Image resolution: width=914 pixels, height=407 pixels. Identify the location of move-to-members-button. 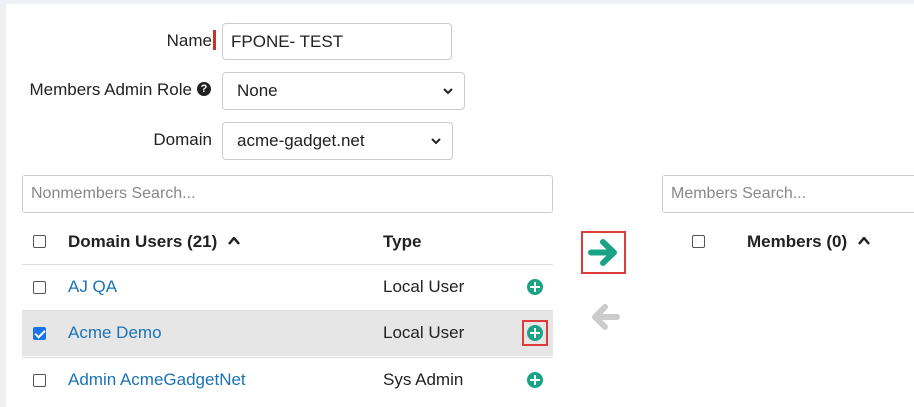
(603, 252).